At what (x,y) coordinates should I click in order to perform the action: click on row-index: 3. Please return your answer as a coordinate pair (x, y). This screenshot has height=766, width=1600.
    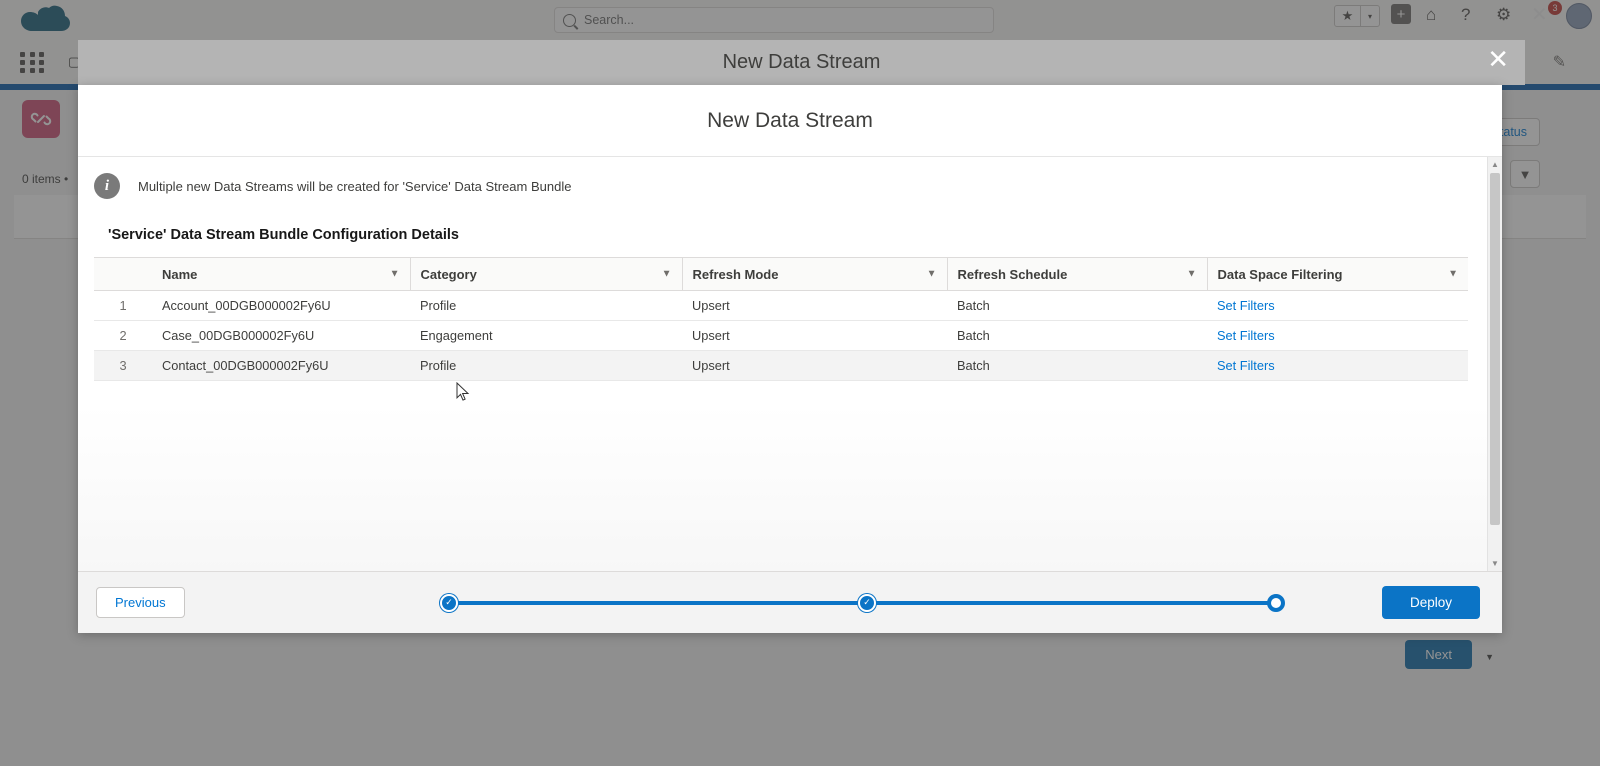
    Looking at the image, I should click on (123, 365).